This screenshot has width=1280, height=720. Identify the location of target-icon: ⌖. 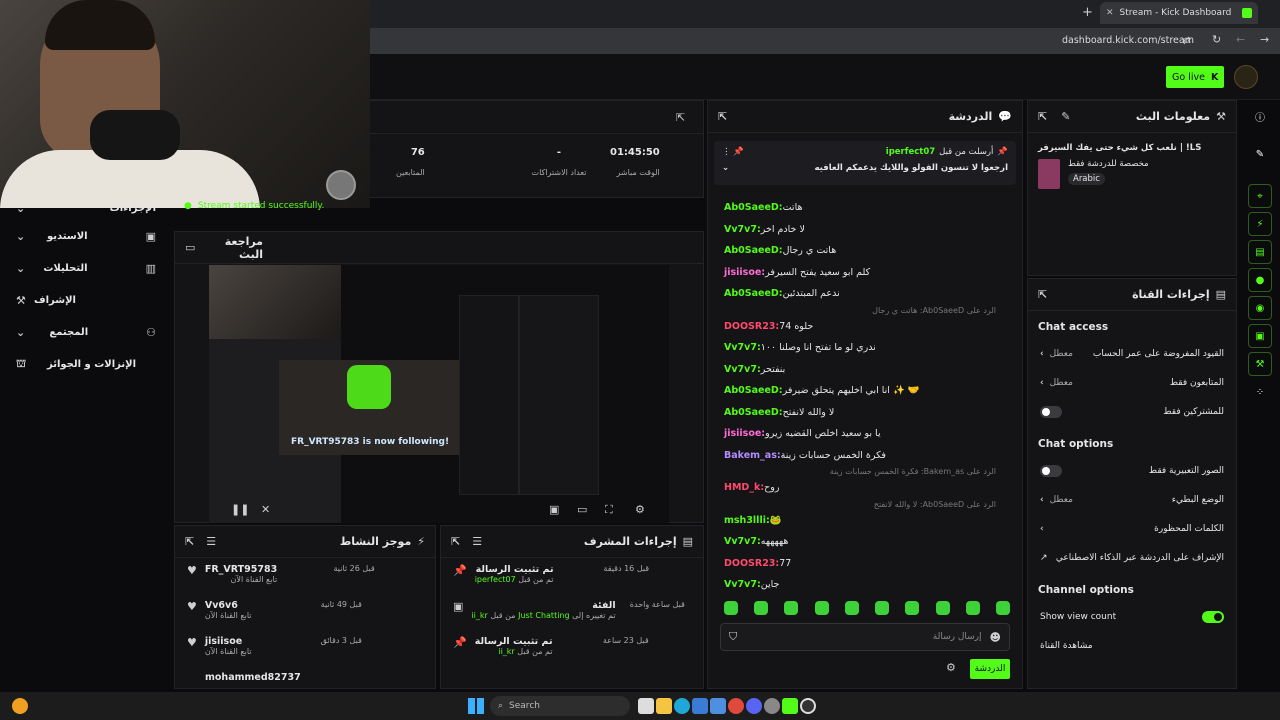
(1260, 196).